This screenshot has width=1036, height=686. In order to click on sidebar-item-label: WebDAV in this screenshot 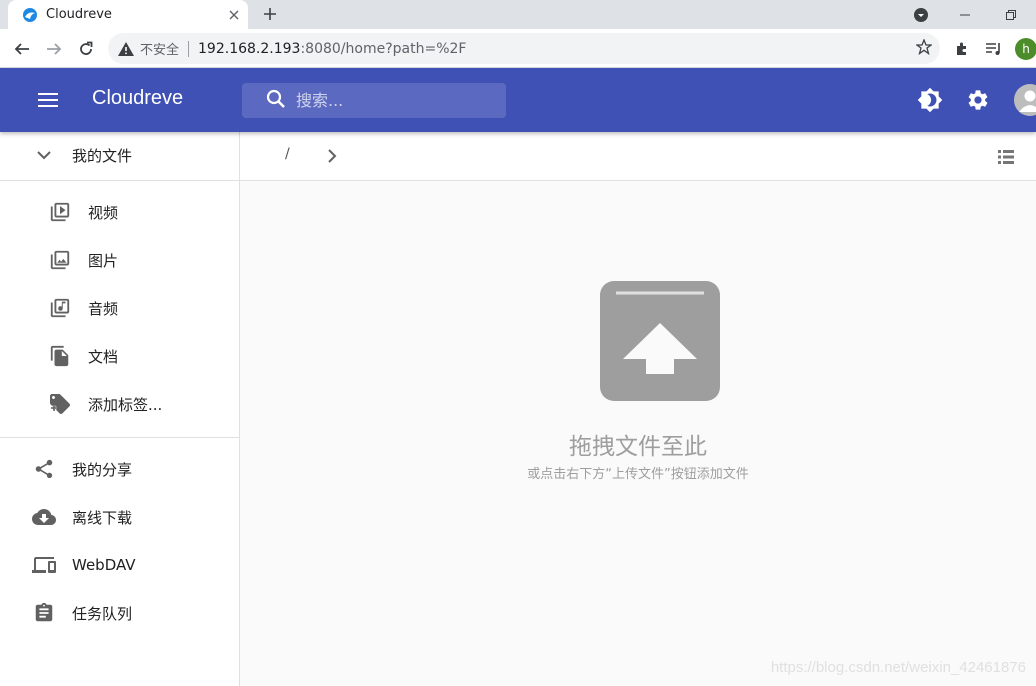, I will do `click(104, 565)`.